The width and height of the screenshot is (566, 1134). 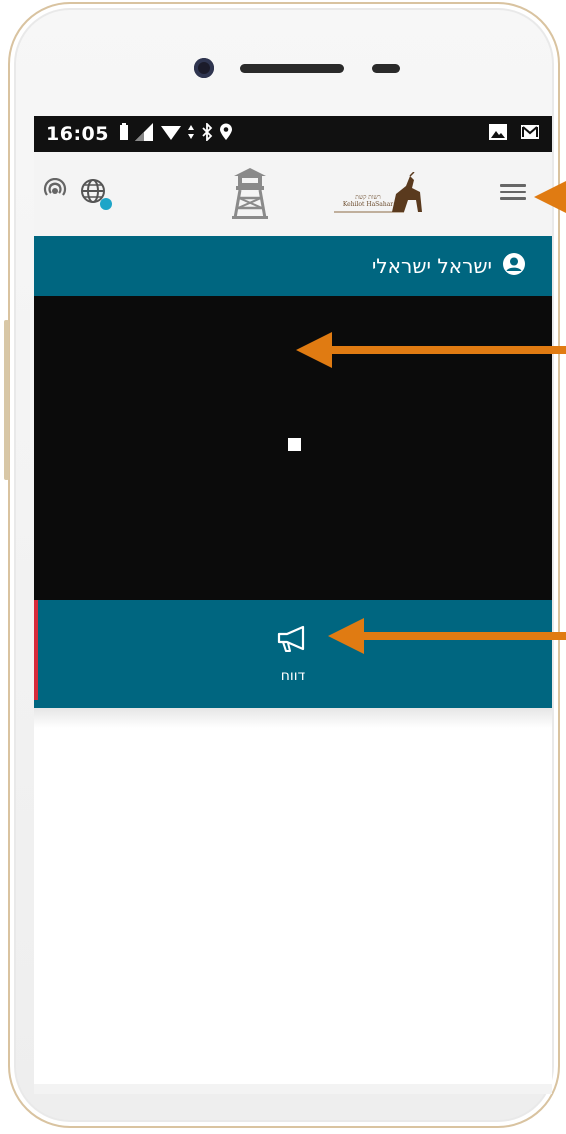 What do you see at coordinates (204, 68) in the screenshot?
I see `front-camera` at bounding box center [204, 68].